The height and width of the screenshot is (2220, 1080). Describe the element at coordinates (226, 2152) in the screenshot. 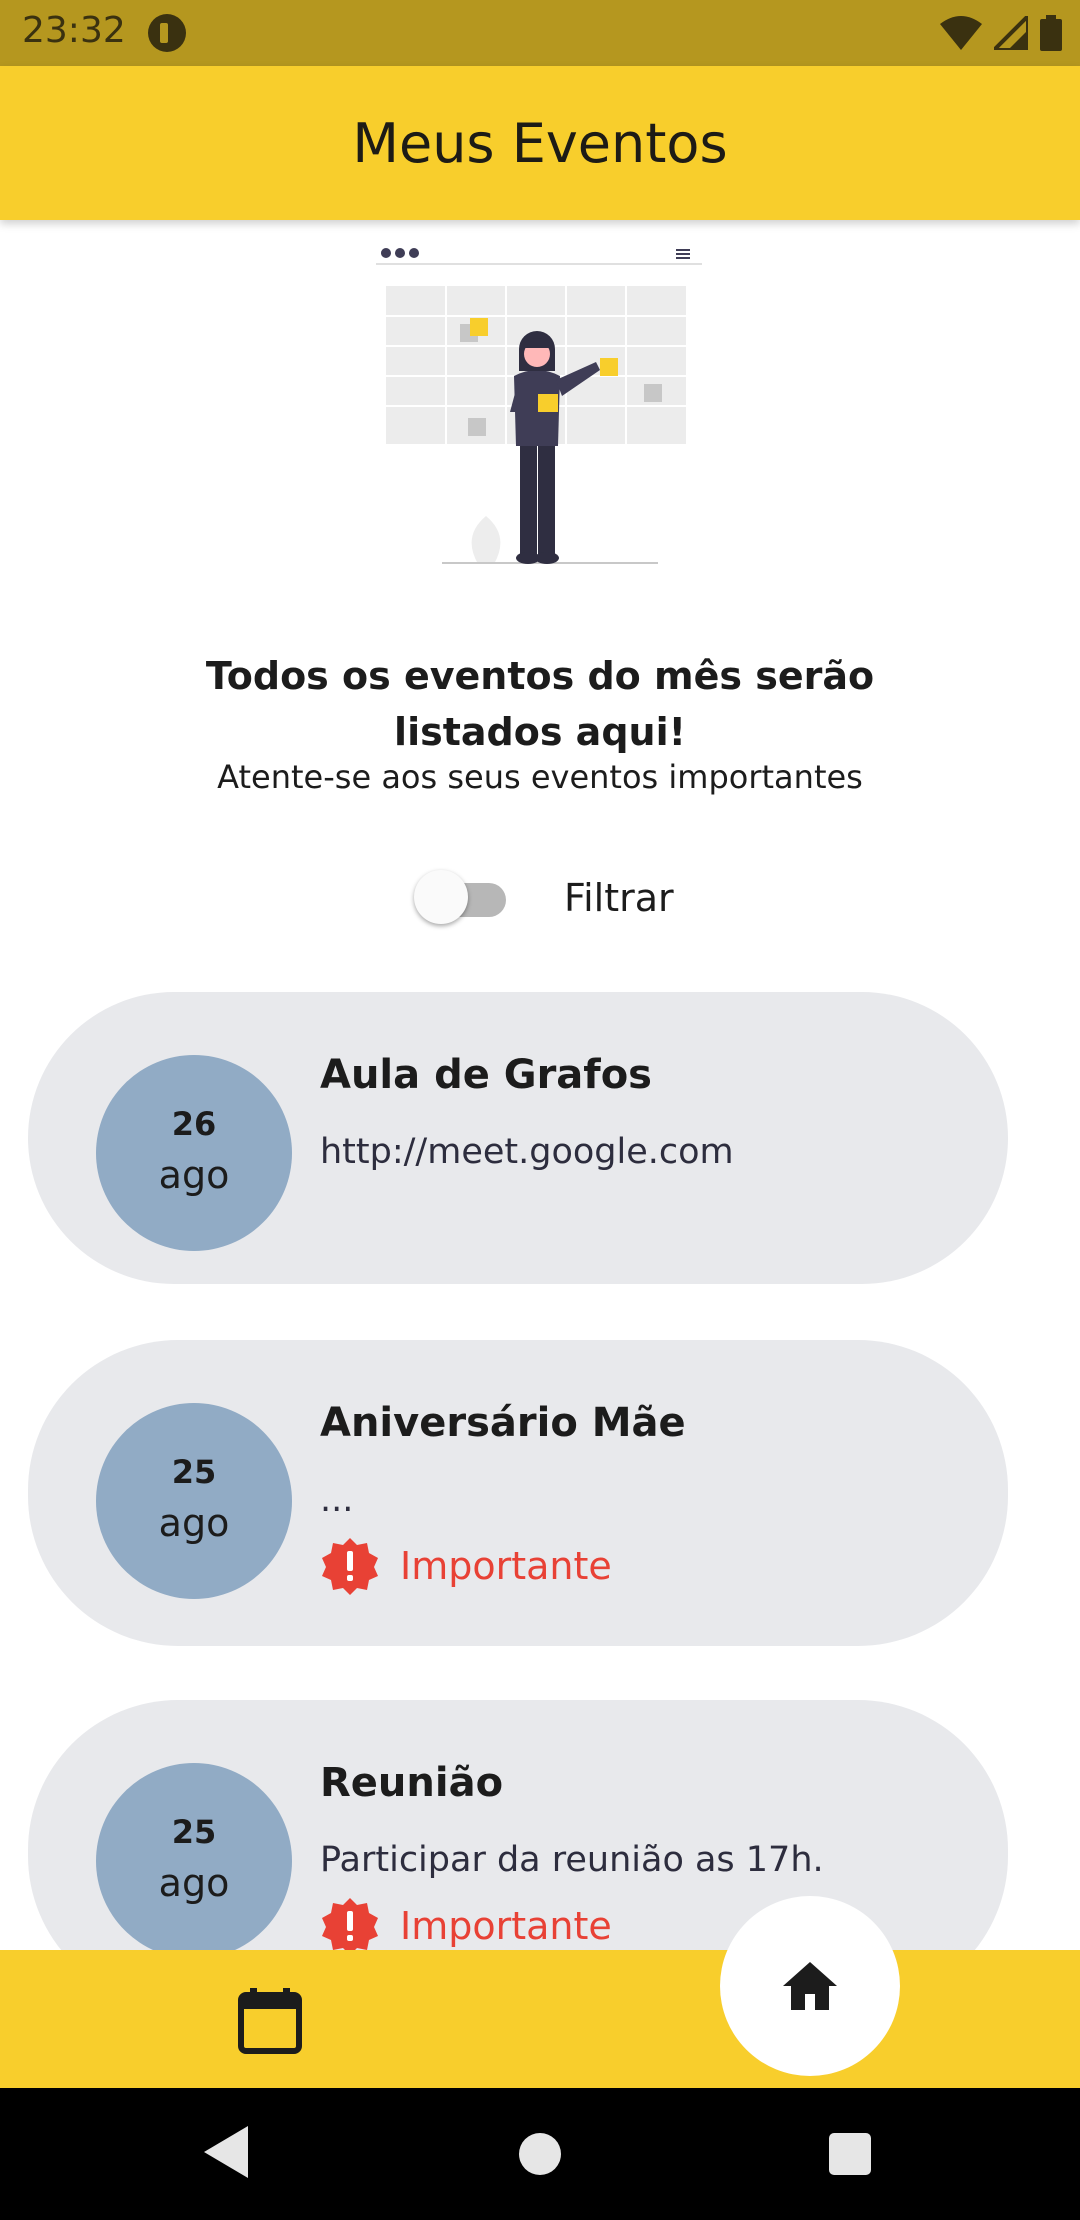

I see `back-icon` at that location.